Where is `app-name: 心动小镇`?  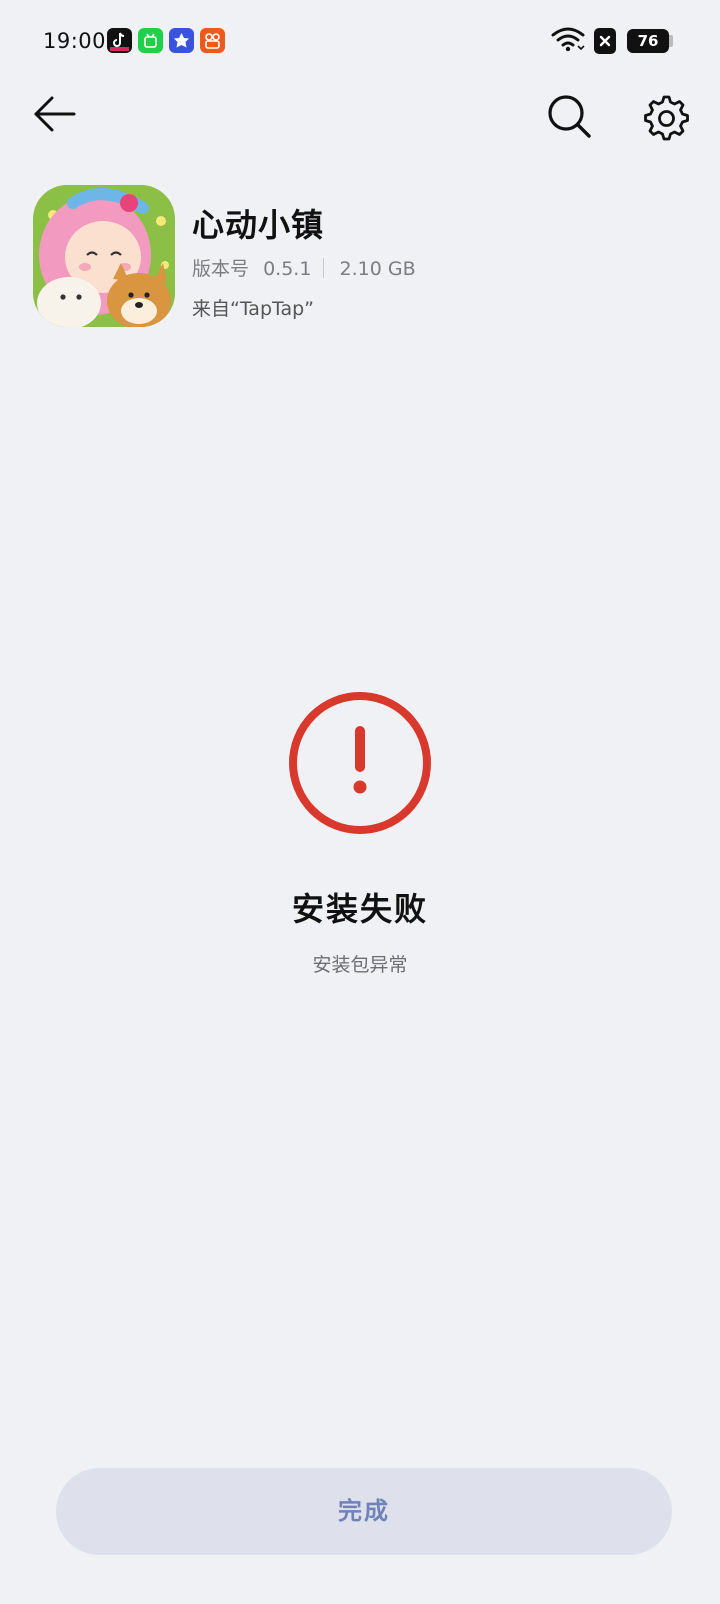
app-name: 心动小镇 is located at coordinates (258, 225).